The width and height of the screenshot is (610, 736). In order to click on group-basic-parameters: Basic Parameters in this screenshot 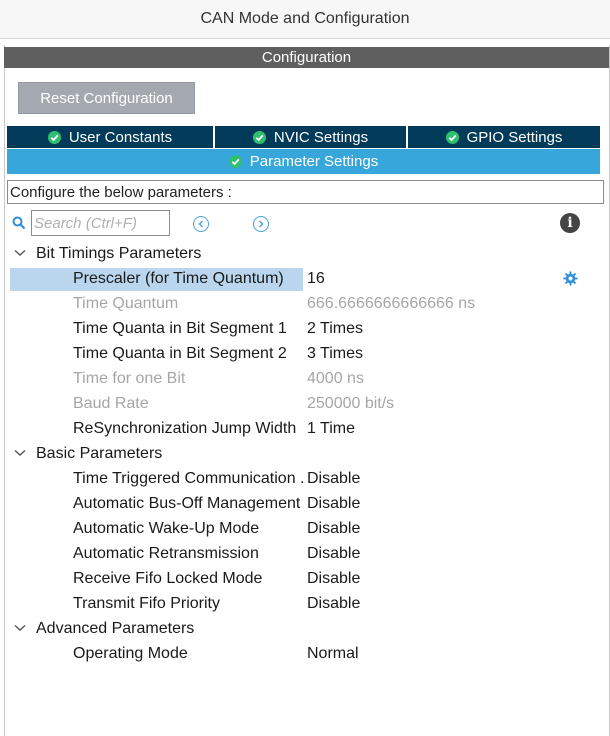, I will do `click(305, 454)`.